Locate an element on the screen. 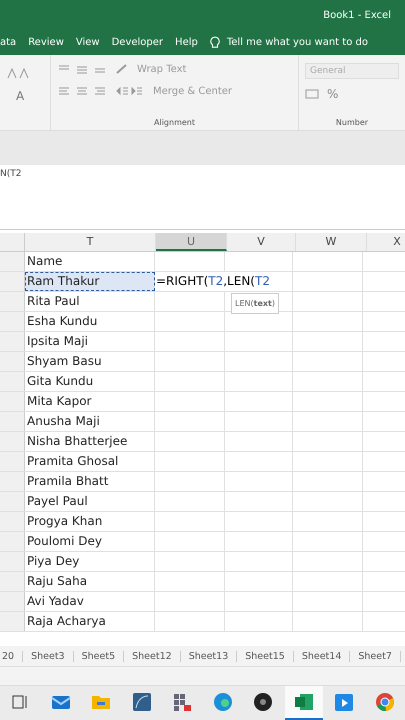  table-cell: Pramila Bhatt is located at coordinates (90, 481).